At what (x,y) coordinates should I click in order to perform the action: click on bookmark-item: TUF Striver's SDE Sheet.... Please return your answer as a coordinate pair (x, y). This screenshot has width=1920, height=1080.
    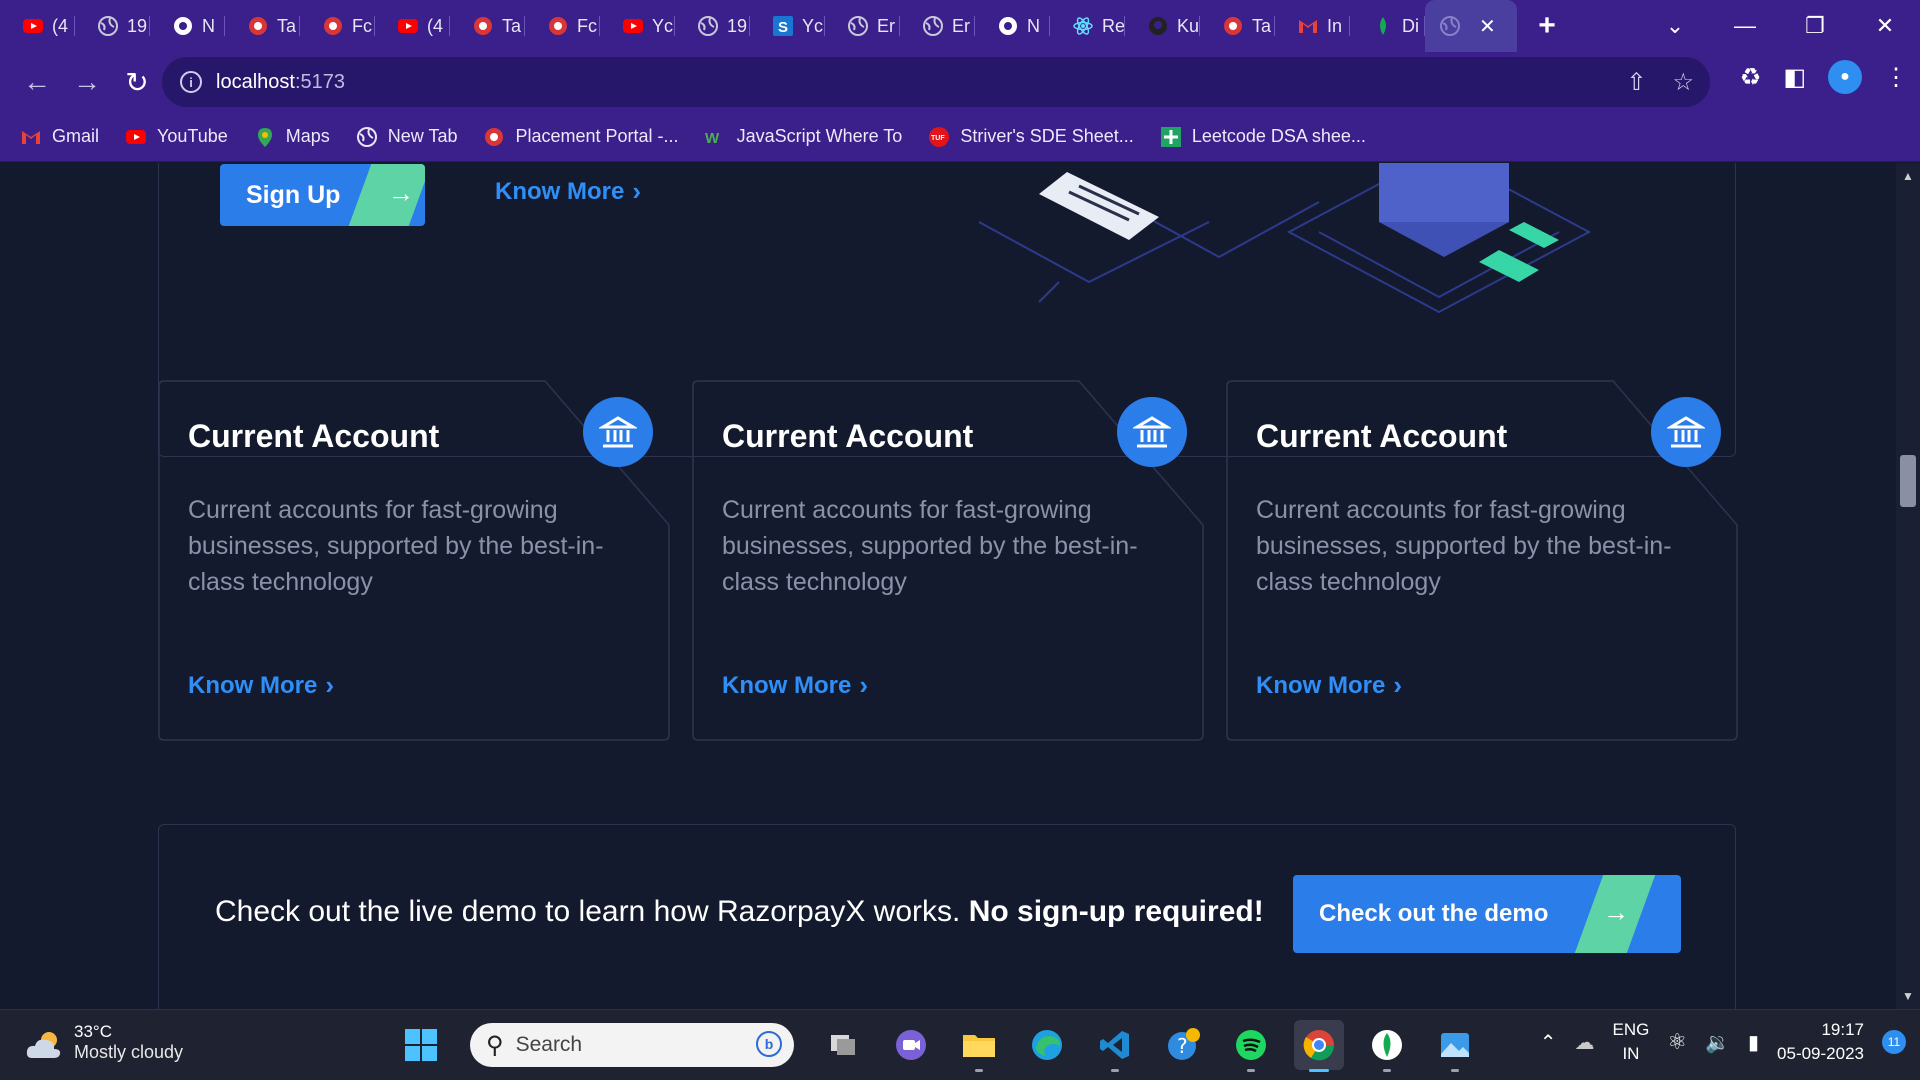
    Looking at the image, I should click on (1031, 137).